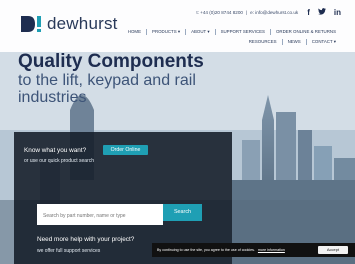 This screenshot has height=264, width=355. What do you see at coordinates (199, 32) in the screenshot?
I see `nav-about: ABOUT ▾` at bounding box center [199, 32].